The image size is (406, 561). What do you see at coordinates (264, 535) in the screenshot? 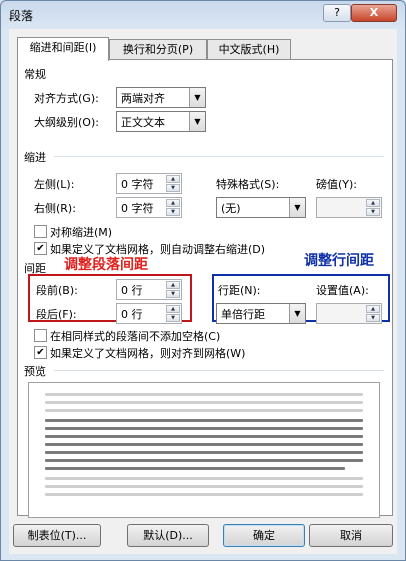
I see `ok-button: 确定` at bounding box center [264, 535].